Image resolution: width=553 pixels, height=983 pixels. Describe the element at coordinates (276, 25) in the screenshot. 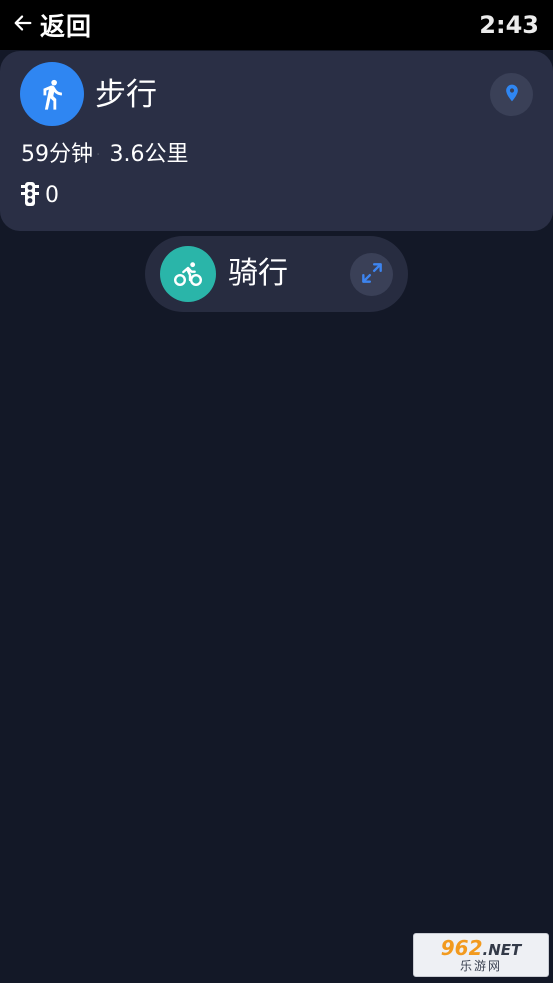

I see `status-bar: 返回 2:43` at that location.